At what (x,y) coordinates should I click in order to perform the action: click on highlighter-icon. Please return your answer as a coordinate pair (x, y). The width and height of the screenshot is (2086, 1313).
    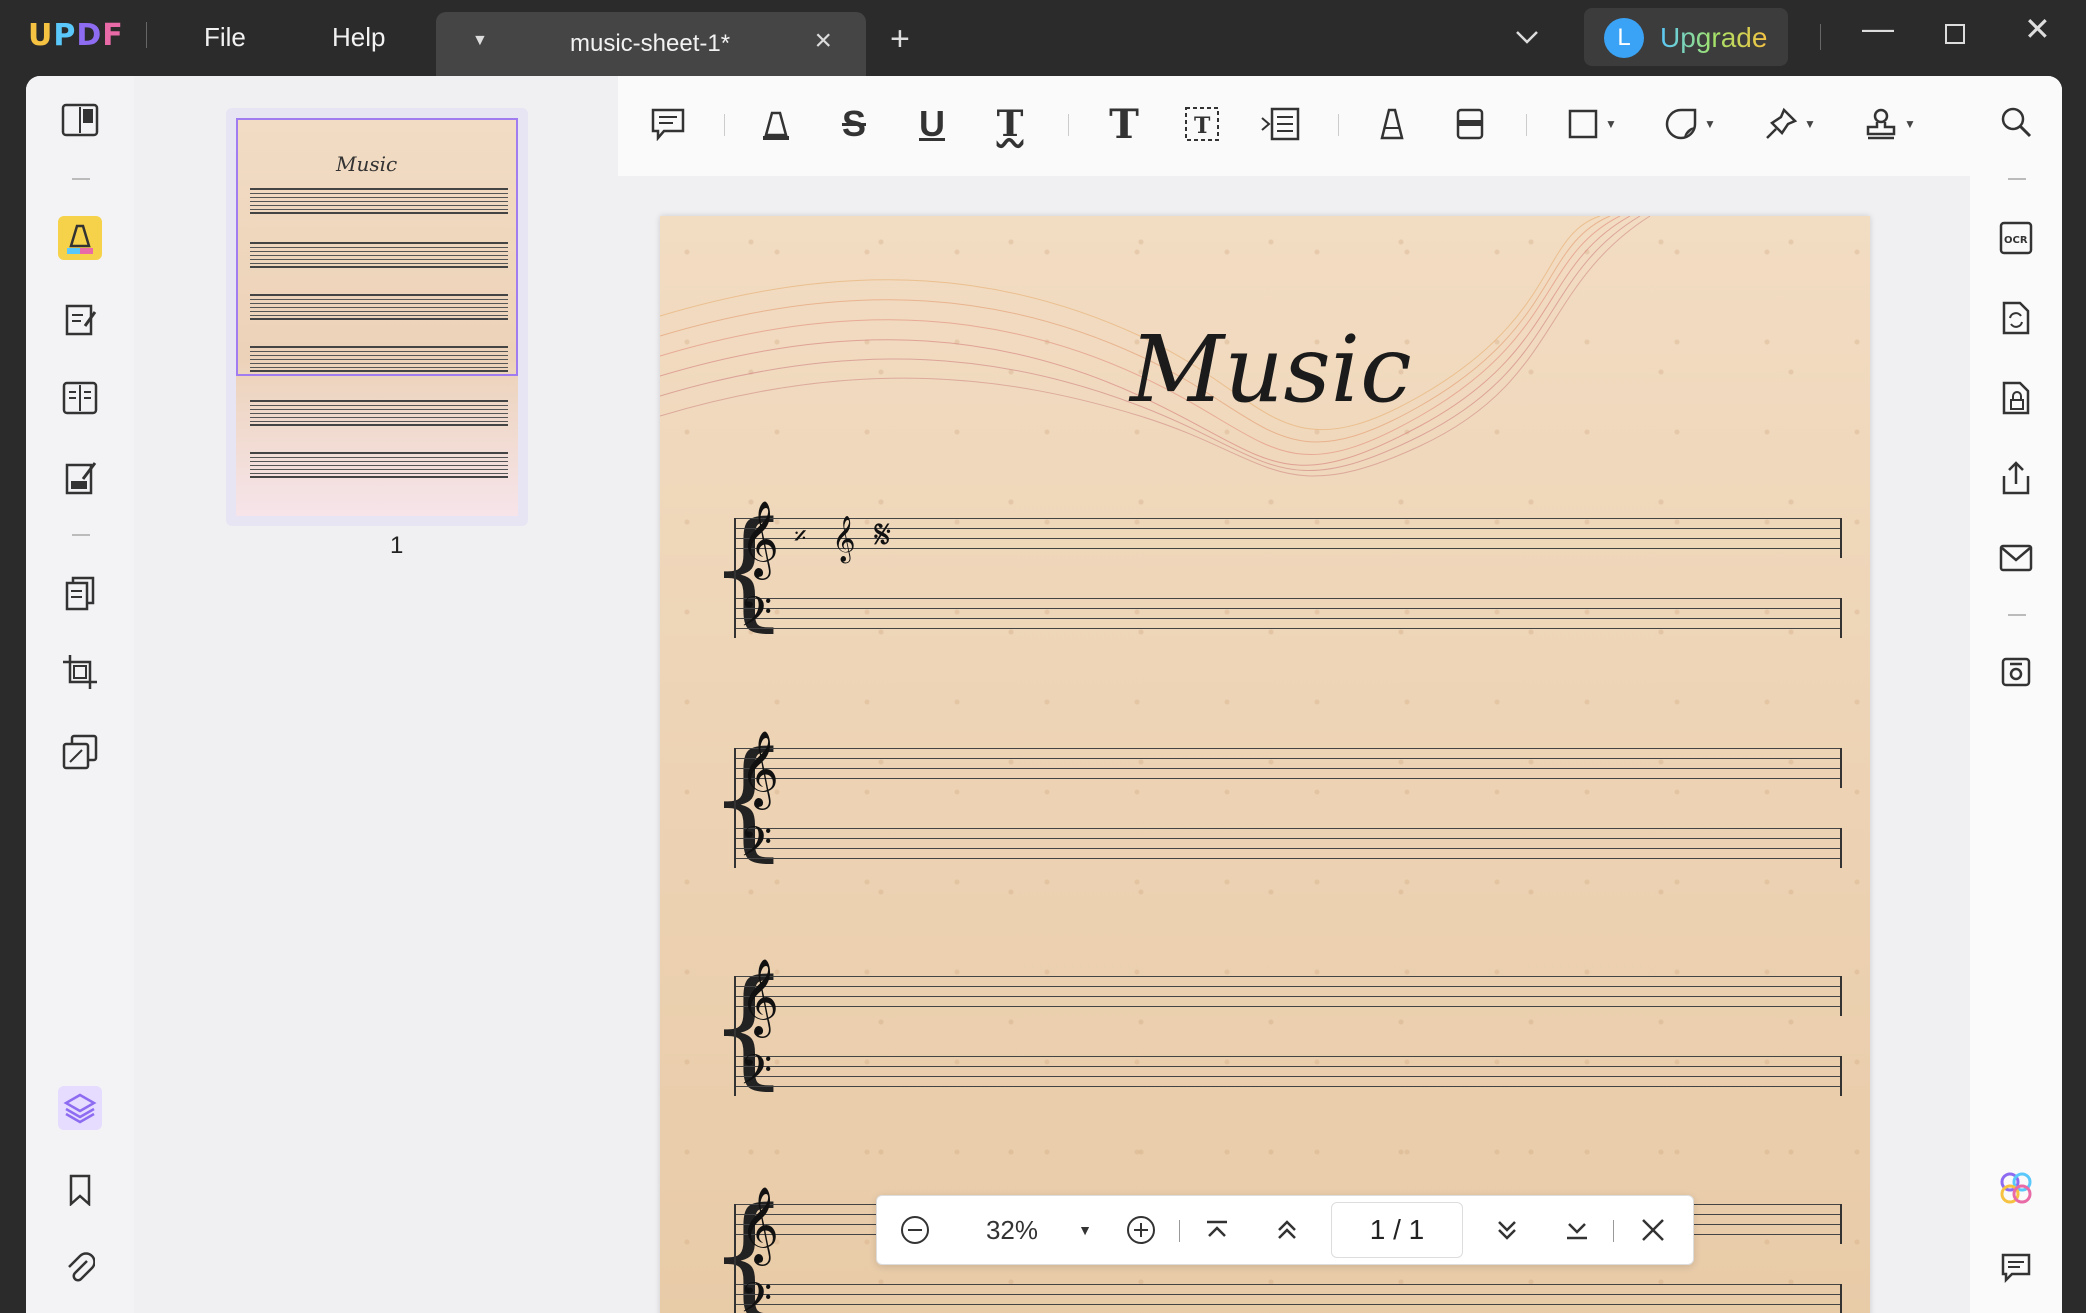
    Looking at the image, I should click on (776, 124).